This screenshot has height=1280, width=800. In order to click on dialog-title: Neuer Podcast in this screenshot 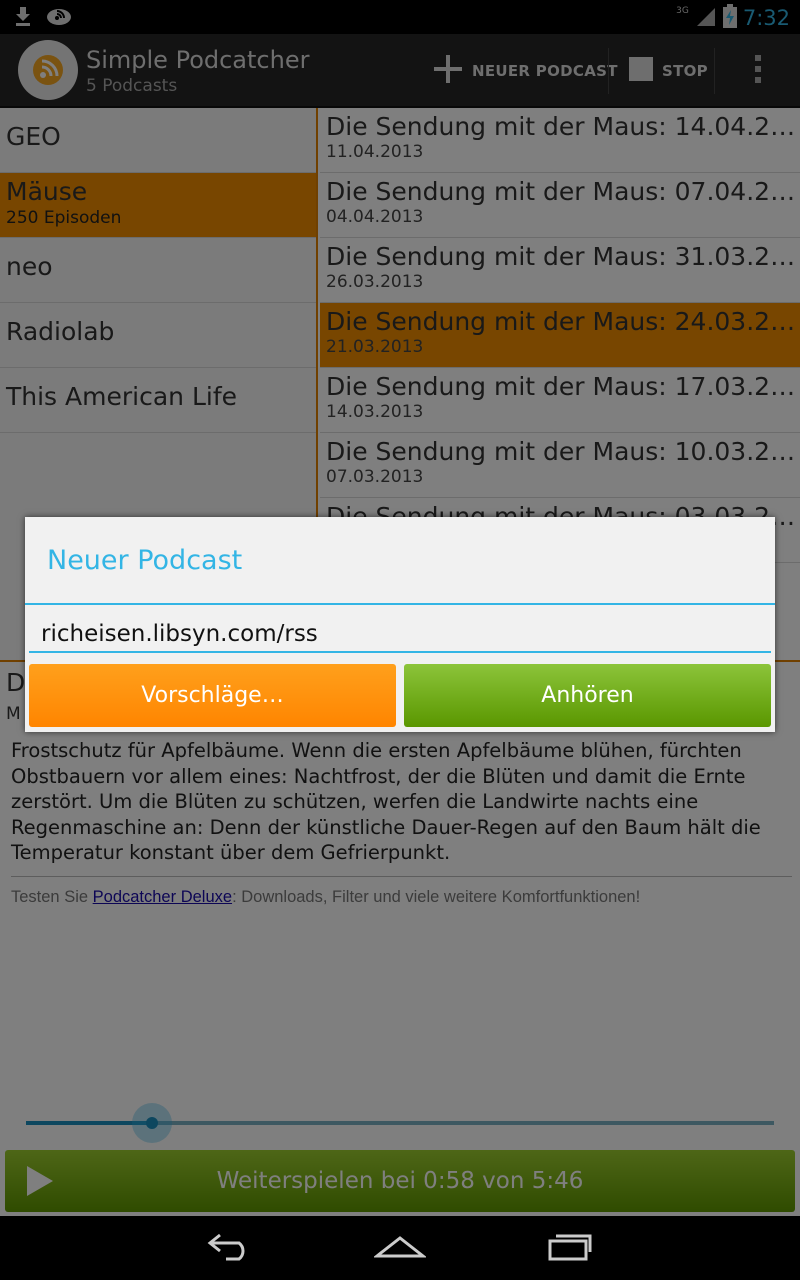, I will do `click(145, 560)`.